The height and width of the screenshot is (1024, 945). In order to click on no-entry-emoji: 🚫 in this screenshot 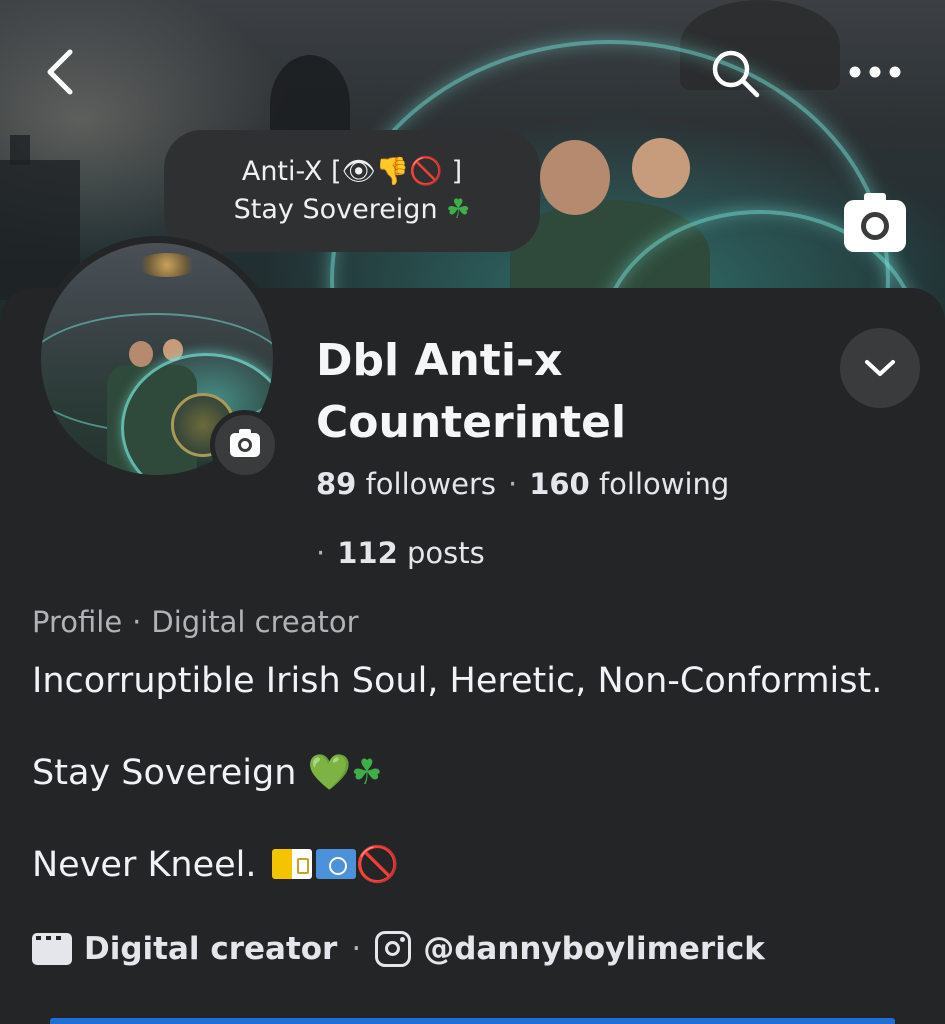, I will do `click(377, 865)`.